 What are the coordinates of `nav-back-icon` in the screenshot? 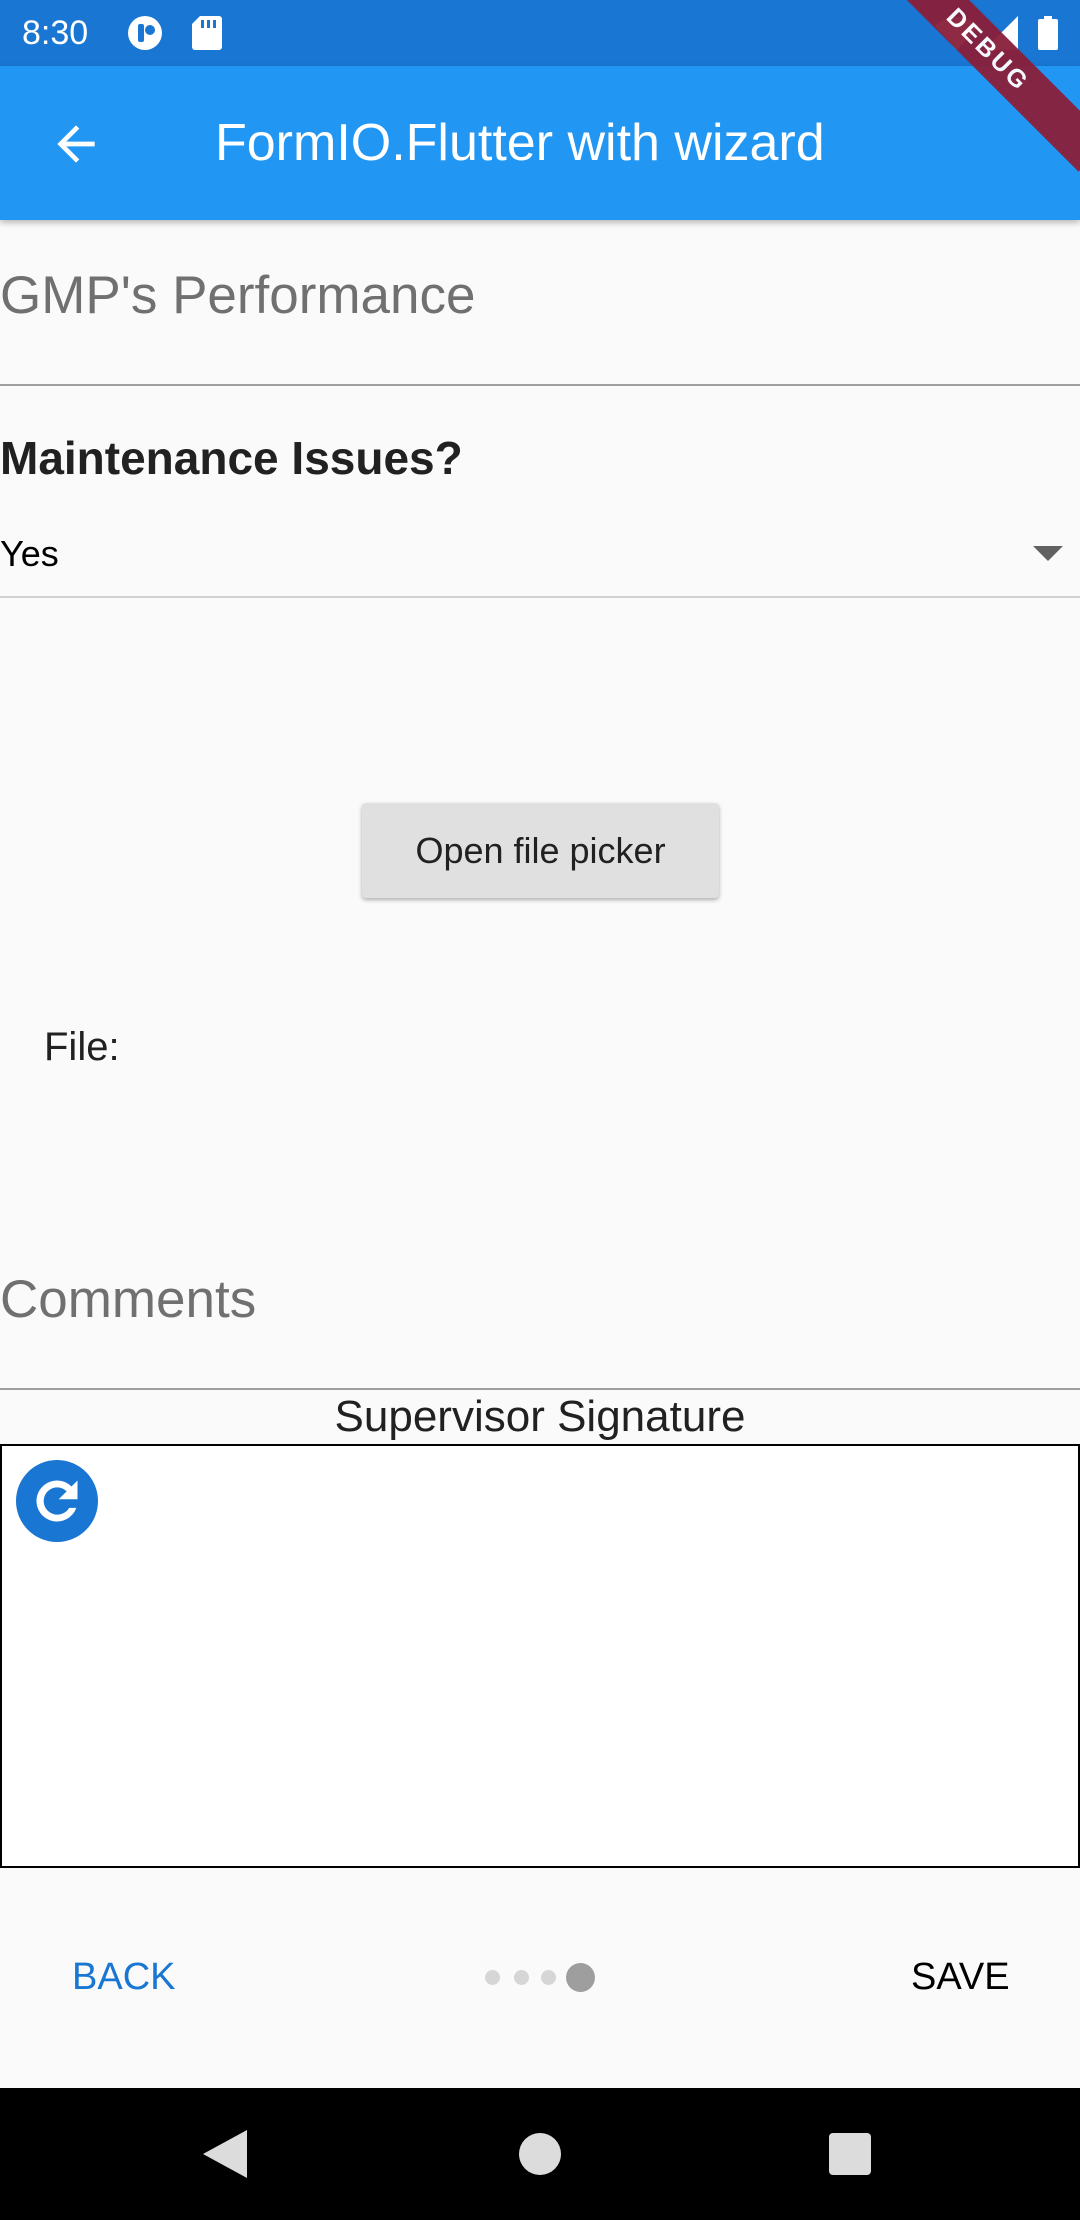 It's located at (225, 2154).